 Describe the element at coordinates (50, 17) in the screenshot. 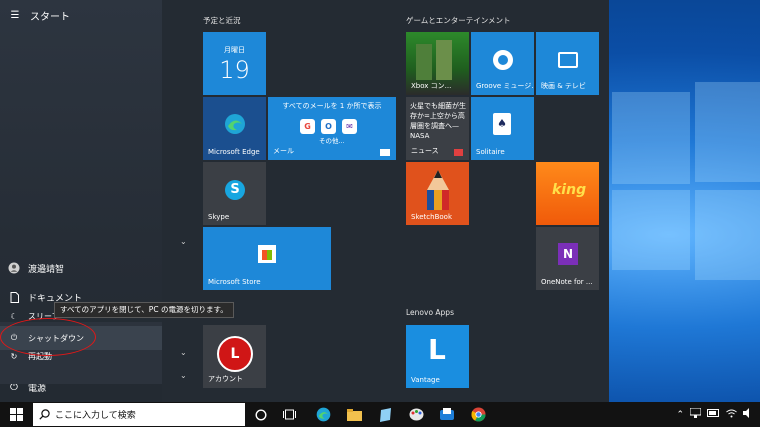

I see `start-title: スタート` at that location.